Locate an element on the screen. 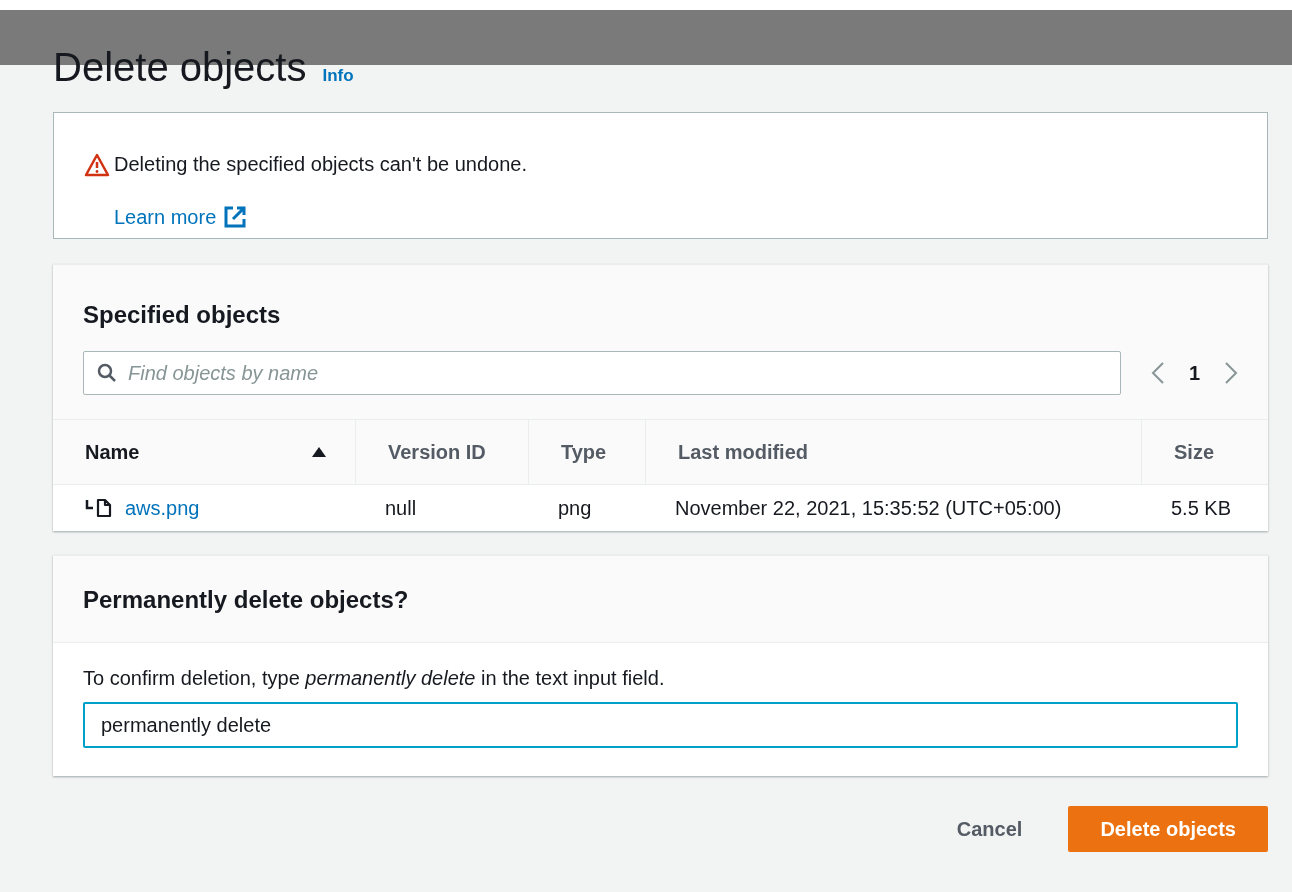 This screenshot has height=892, width=1292. column-header: Name is located at coordinates (112, 452).